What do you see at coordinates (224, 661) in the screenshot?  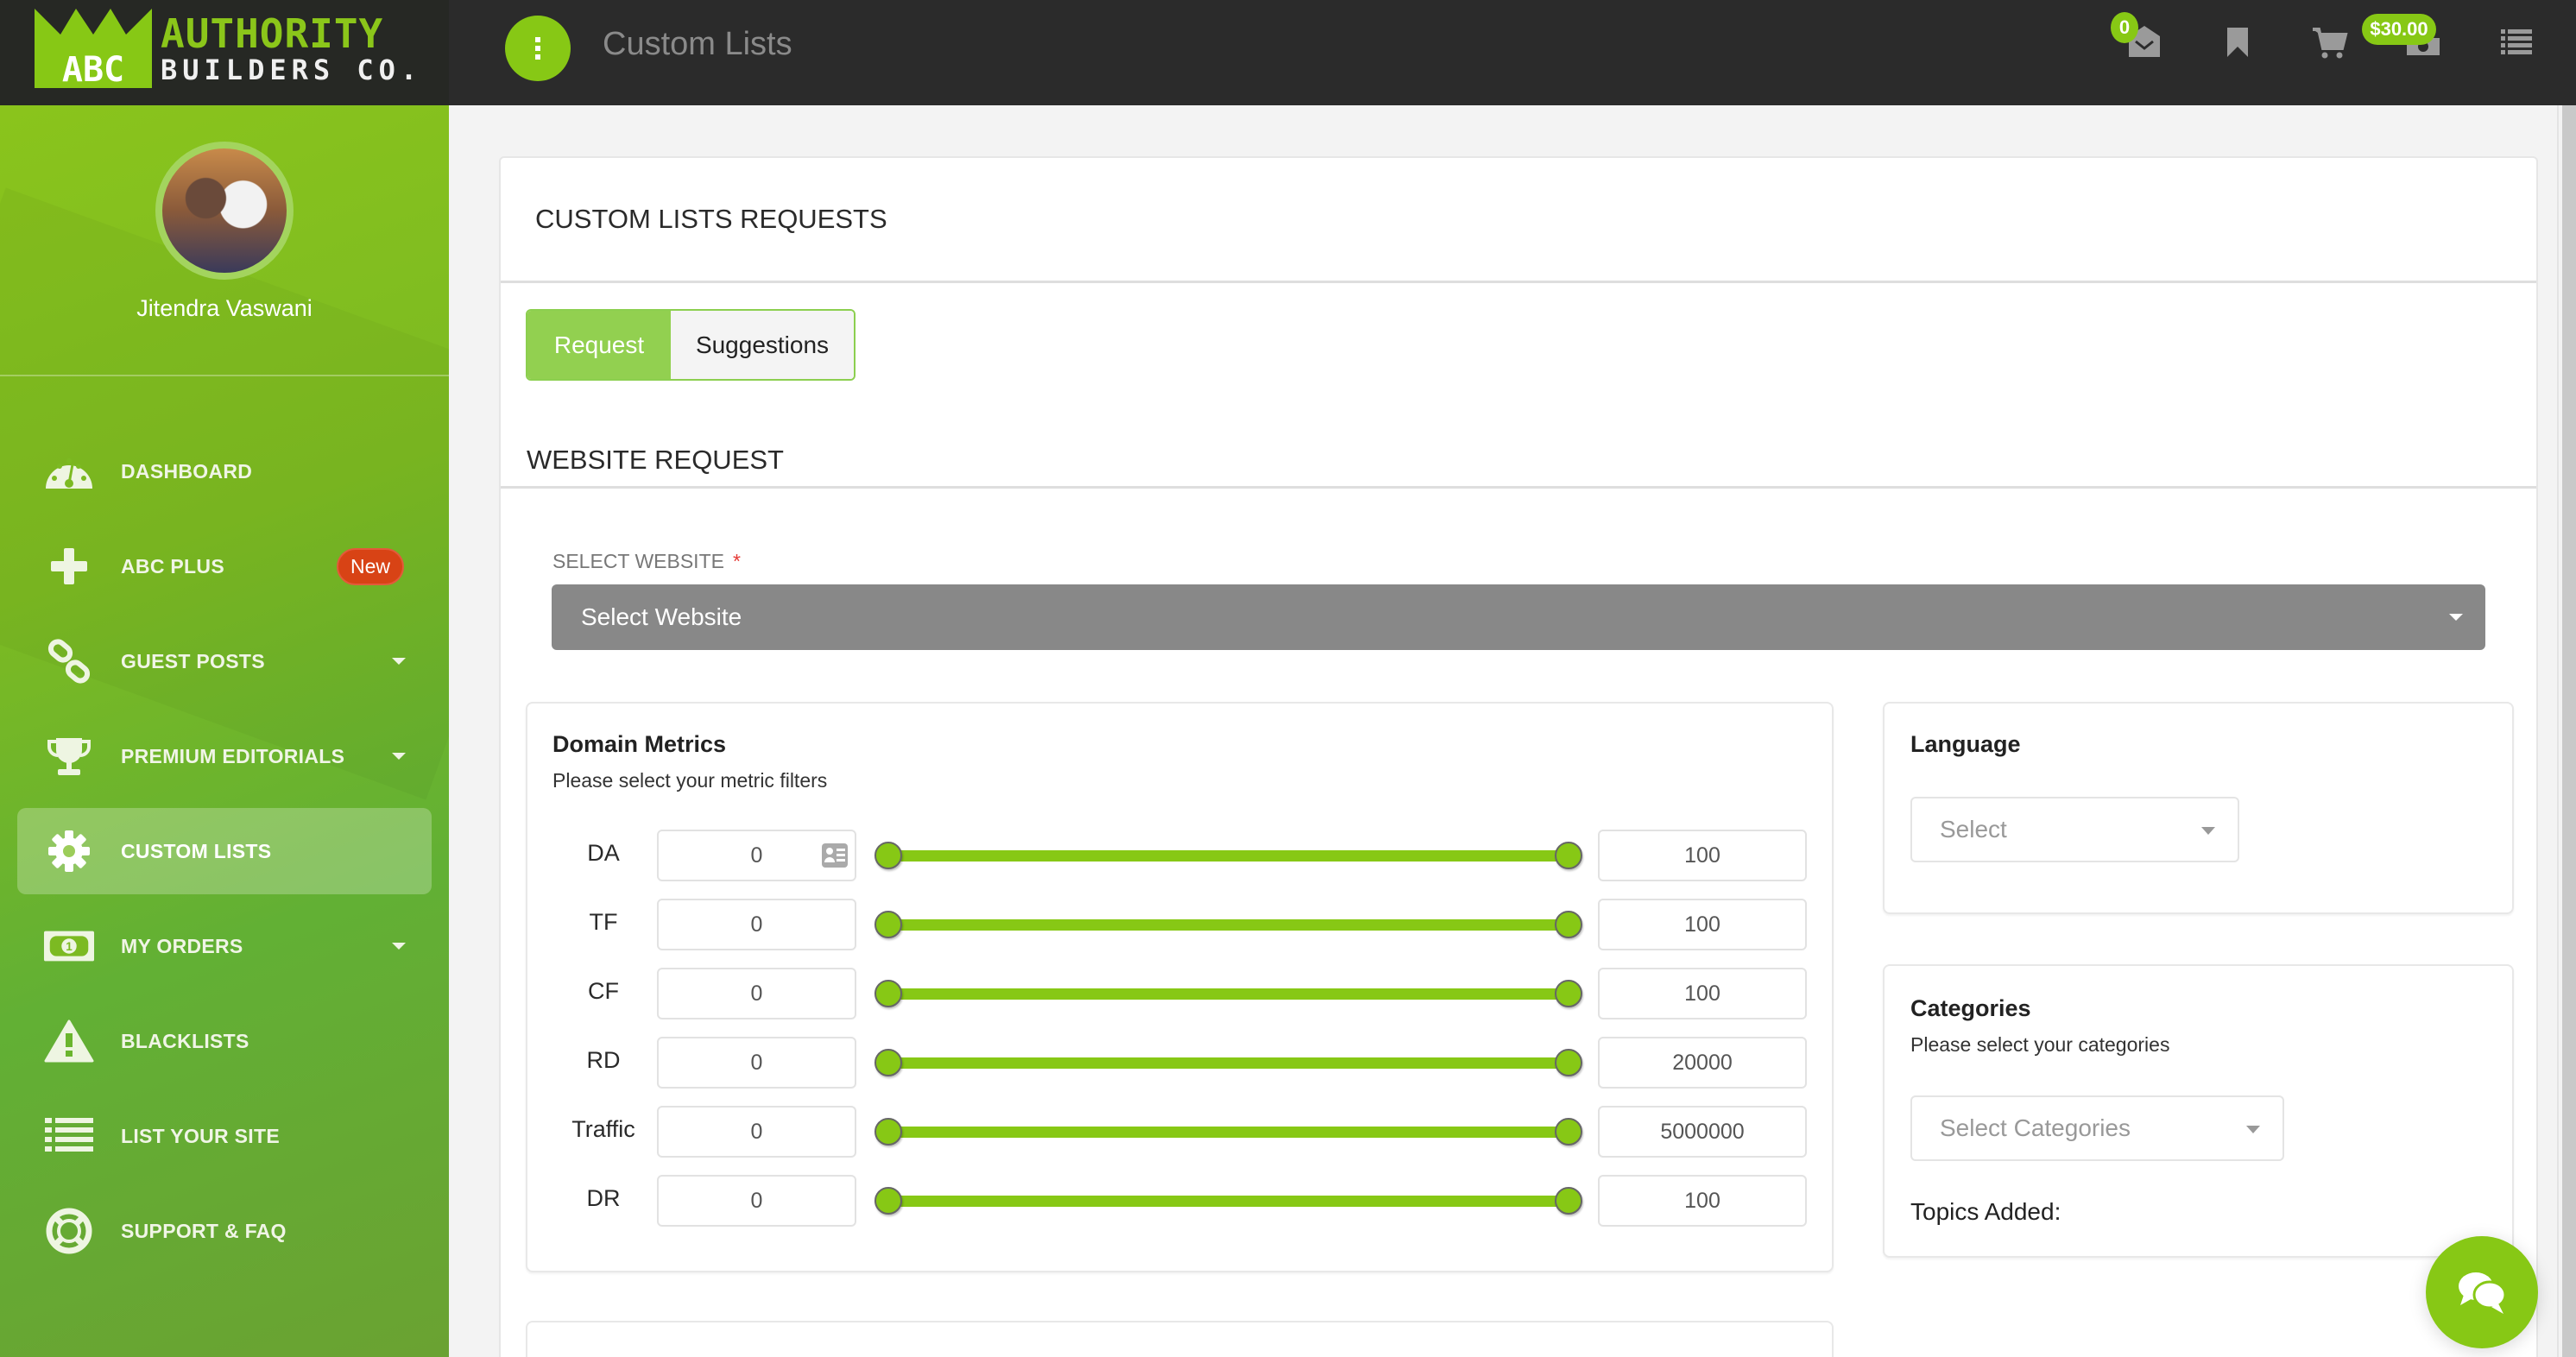 I see `sidebar-item-guest-posts: GUEST POSTS` at bounding box center [224, 661].